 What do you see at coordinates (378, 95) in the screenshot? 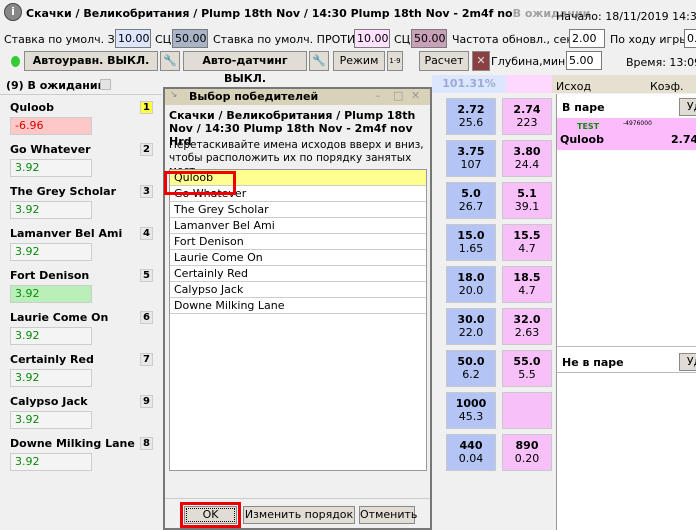
I see `minimize-icon: –` at bounding box center [378, 95].